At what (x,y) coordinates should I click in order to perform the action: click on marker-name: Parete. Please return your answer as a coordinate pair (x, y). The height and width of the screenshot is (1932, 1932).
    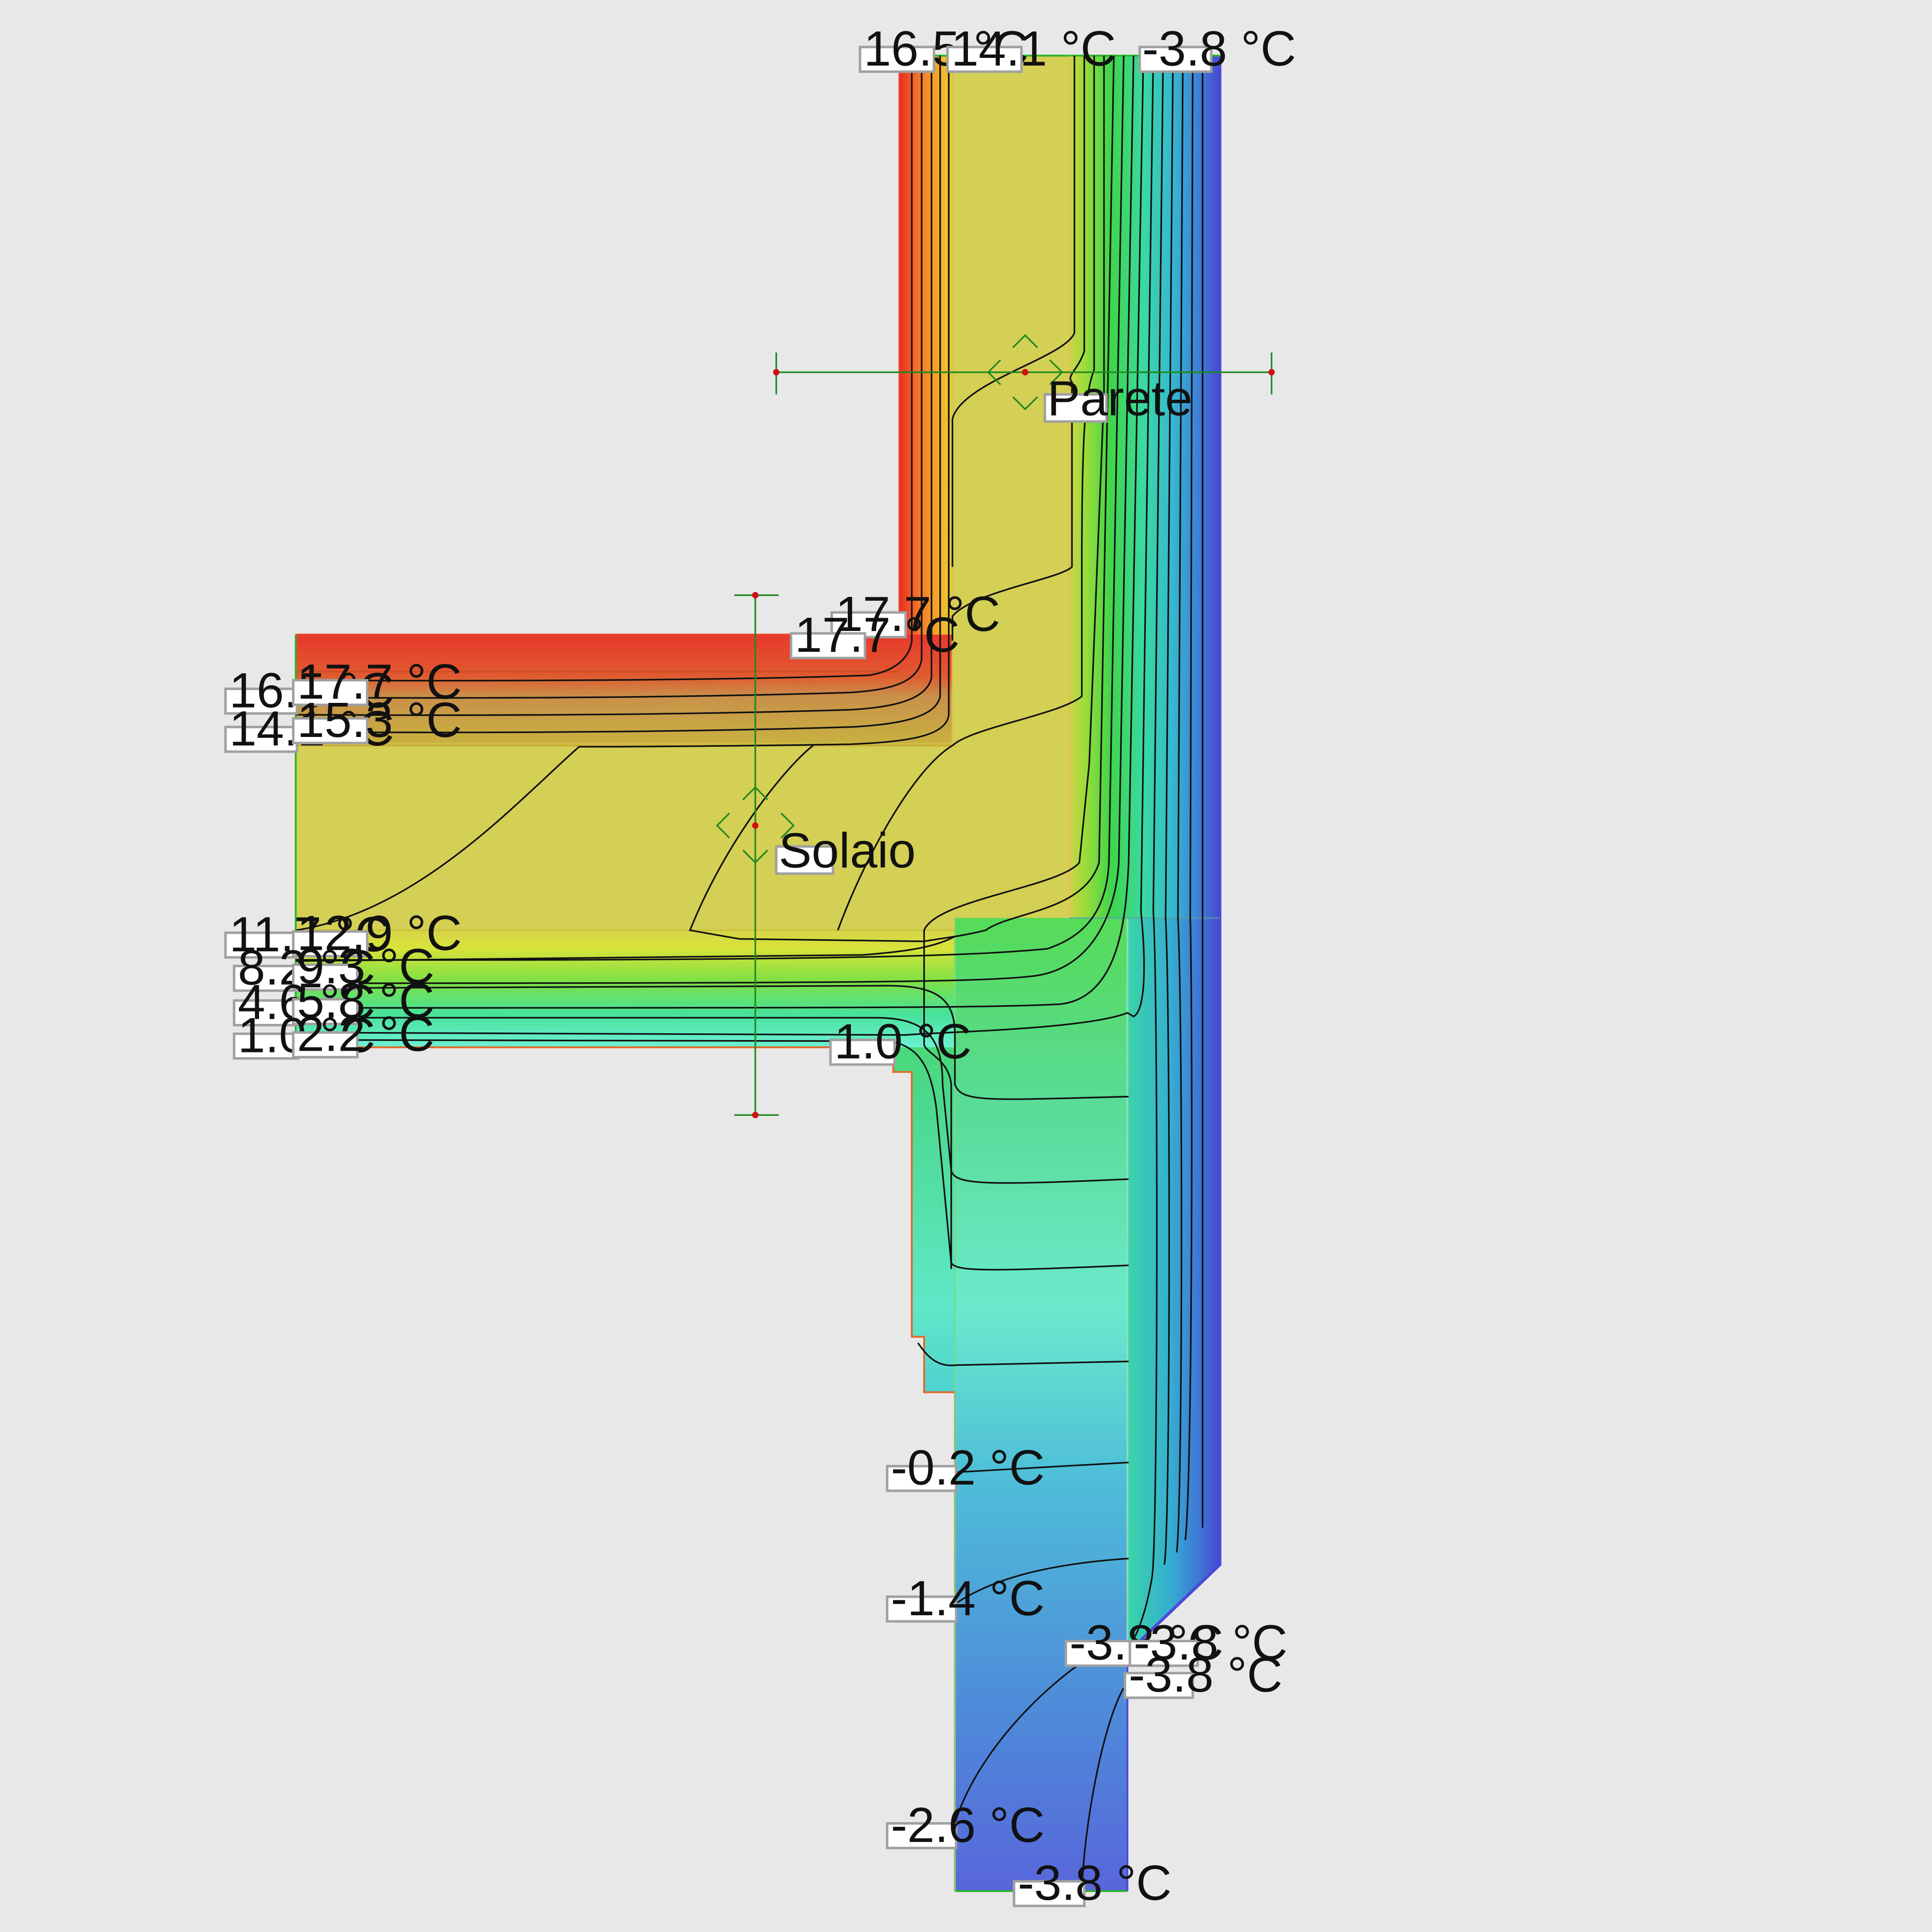
    Looking at the image, I should click on (1119, 398).